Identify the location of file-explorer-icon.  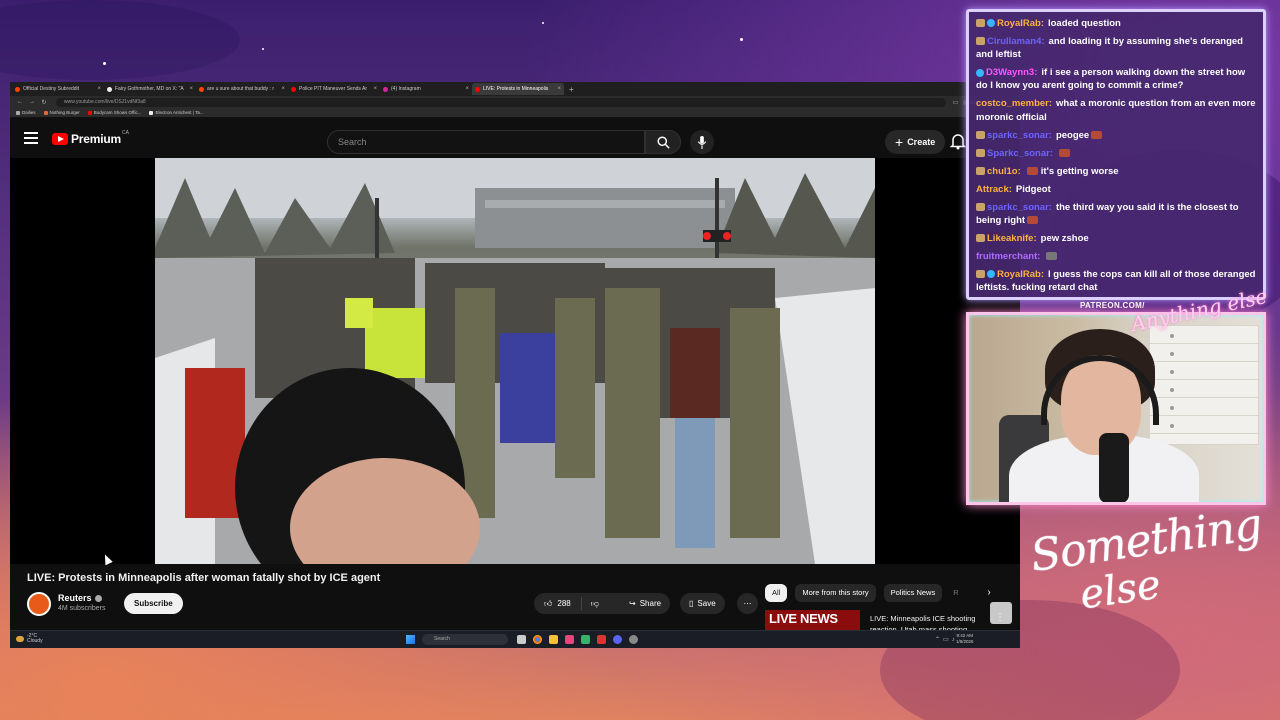
(553, 639).